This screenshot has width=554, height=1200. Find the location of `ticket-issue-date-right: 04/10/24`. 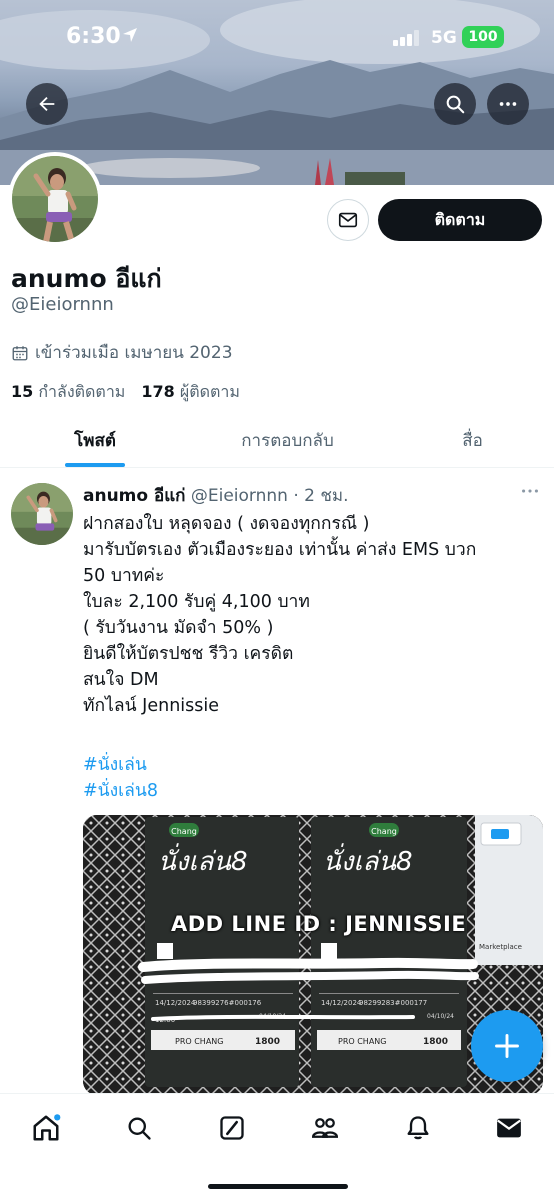

ticket-issue-date-right: 04/10/24 is located at coordinates (440, 1016).